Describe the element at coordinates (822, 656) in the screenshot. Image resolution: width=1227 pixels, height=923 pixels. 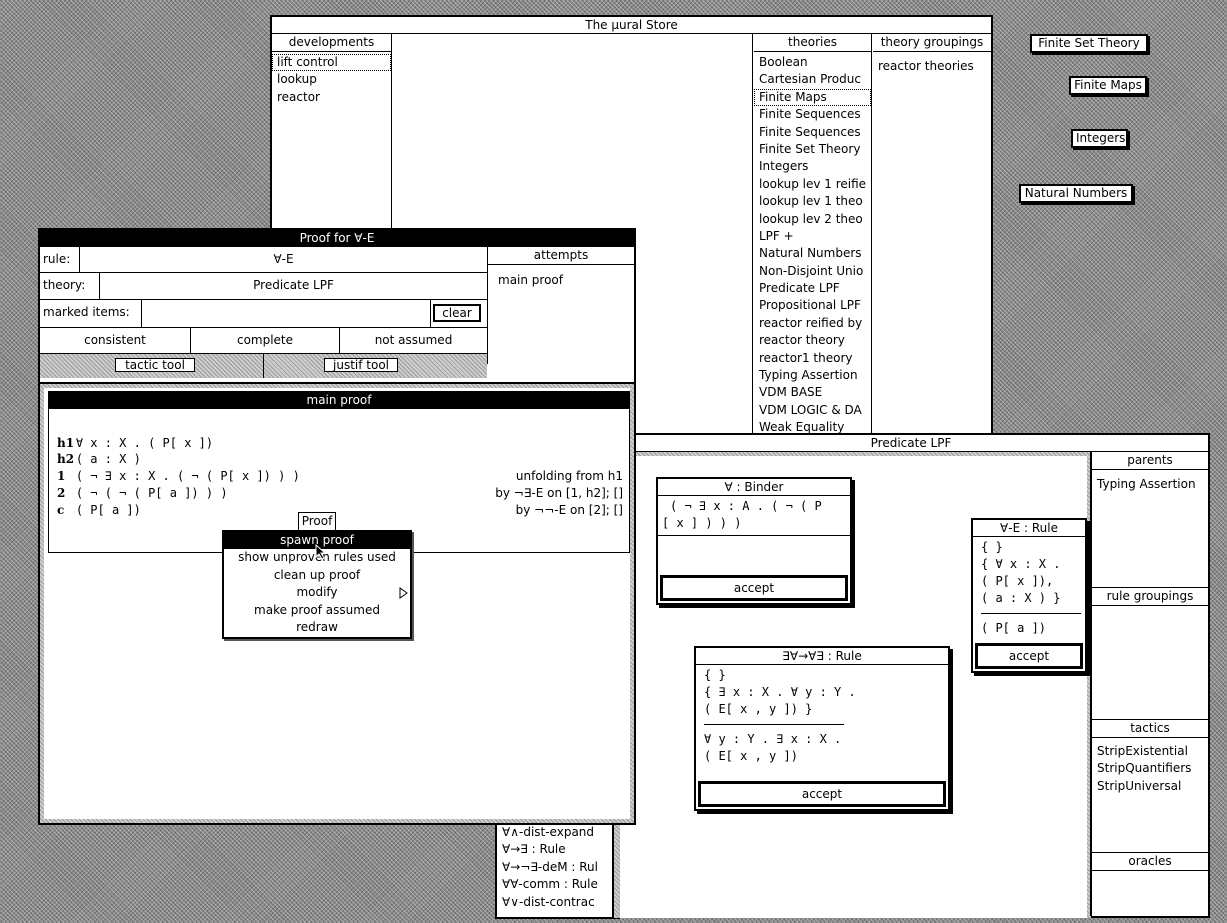
I see `exists-forall-card-title: ∃∀→∀∃ : Rule` at that location.